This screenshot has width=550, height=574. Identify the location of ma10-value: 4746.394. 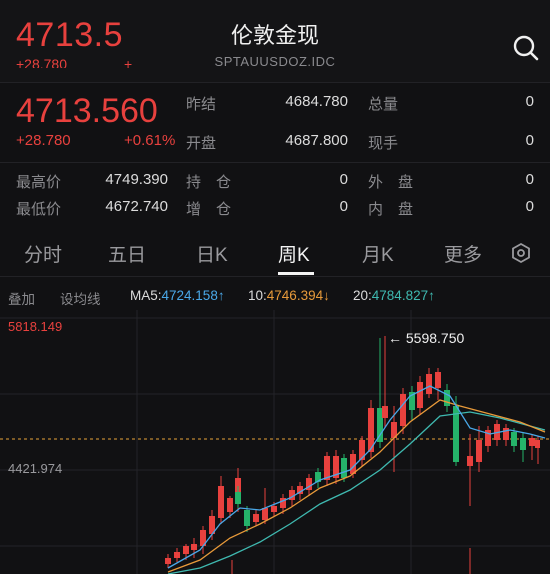
(295, 295).